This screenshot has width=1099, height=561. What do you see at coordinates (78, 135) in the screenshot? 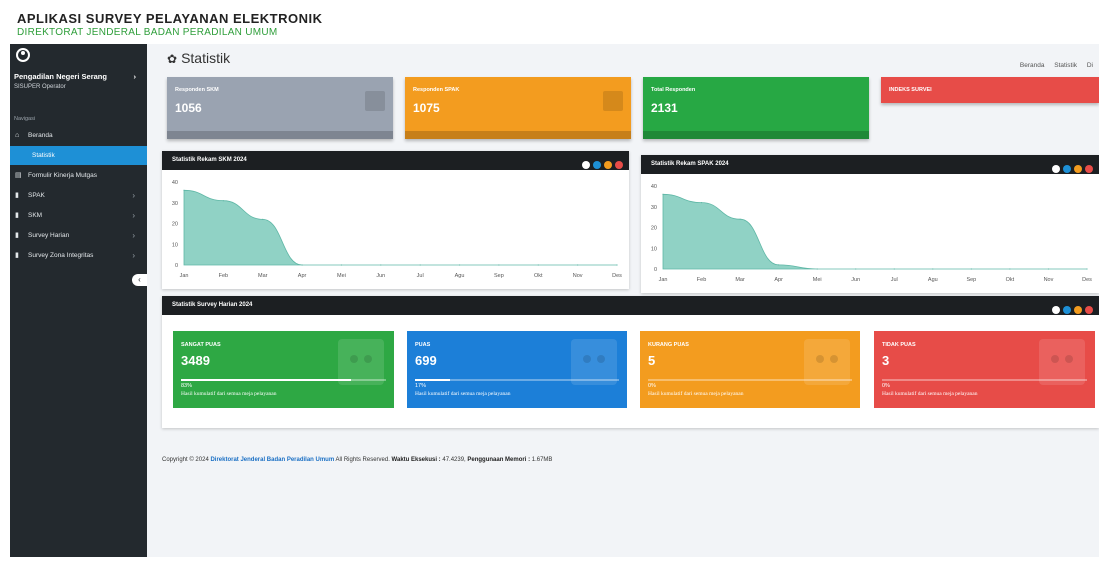
I see `sidebar-item-beranda: ⌂ Beranda` at bounding box center [78, 135].